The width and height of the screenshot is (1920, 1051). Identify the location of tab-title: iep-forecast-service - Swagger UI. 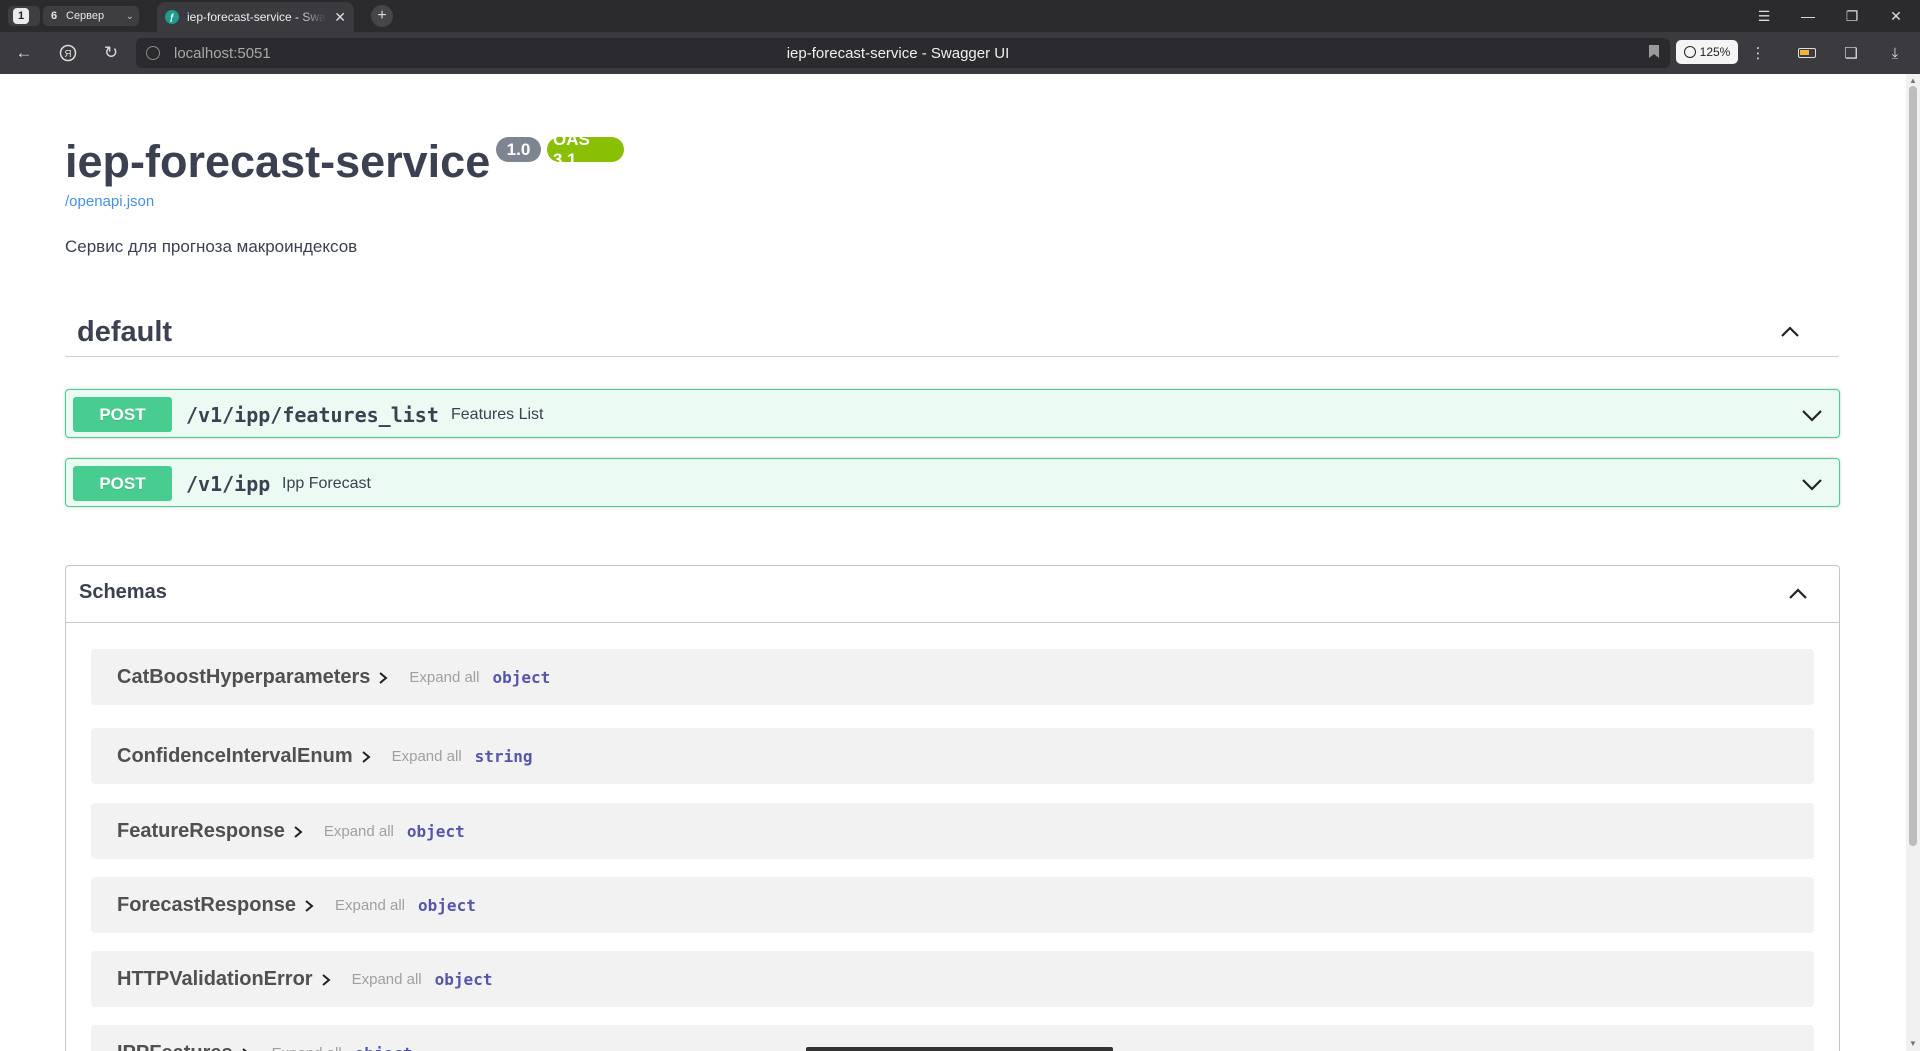
(256, 17).